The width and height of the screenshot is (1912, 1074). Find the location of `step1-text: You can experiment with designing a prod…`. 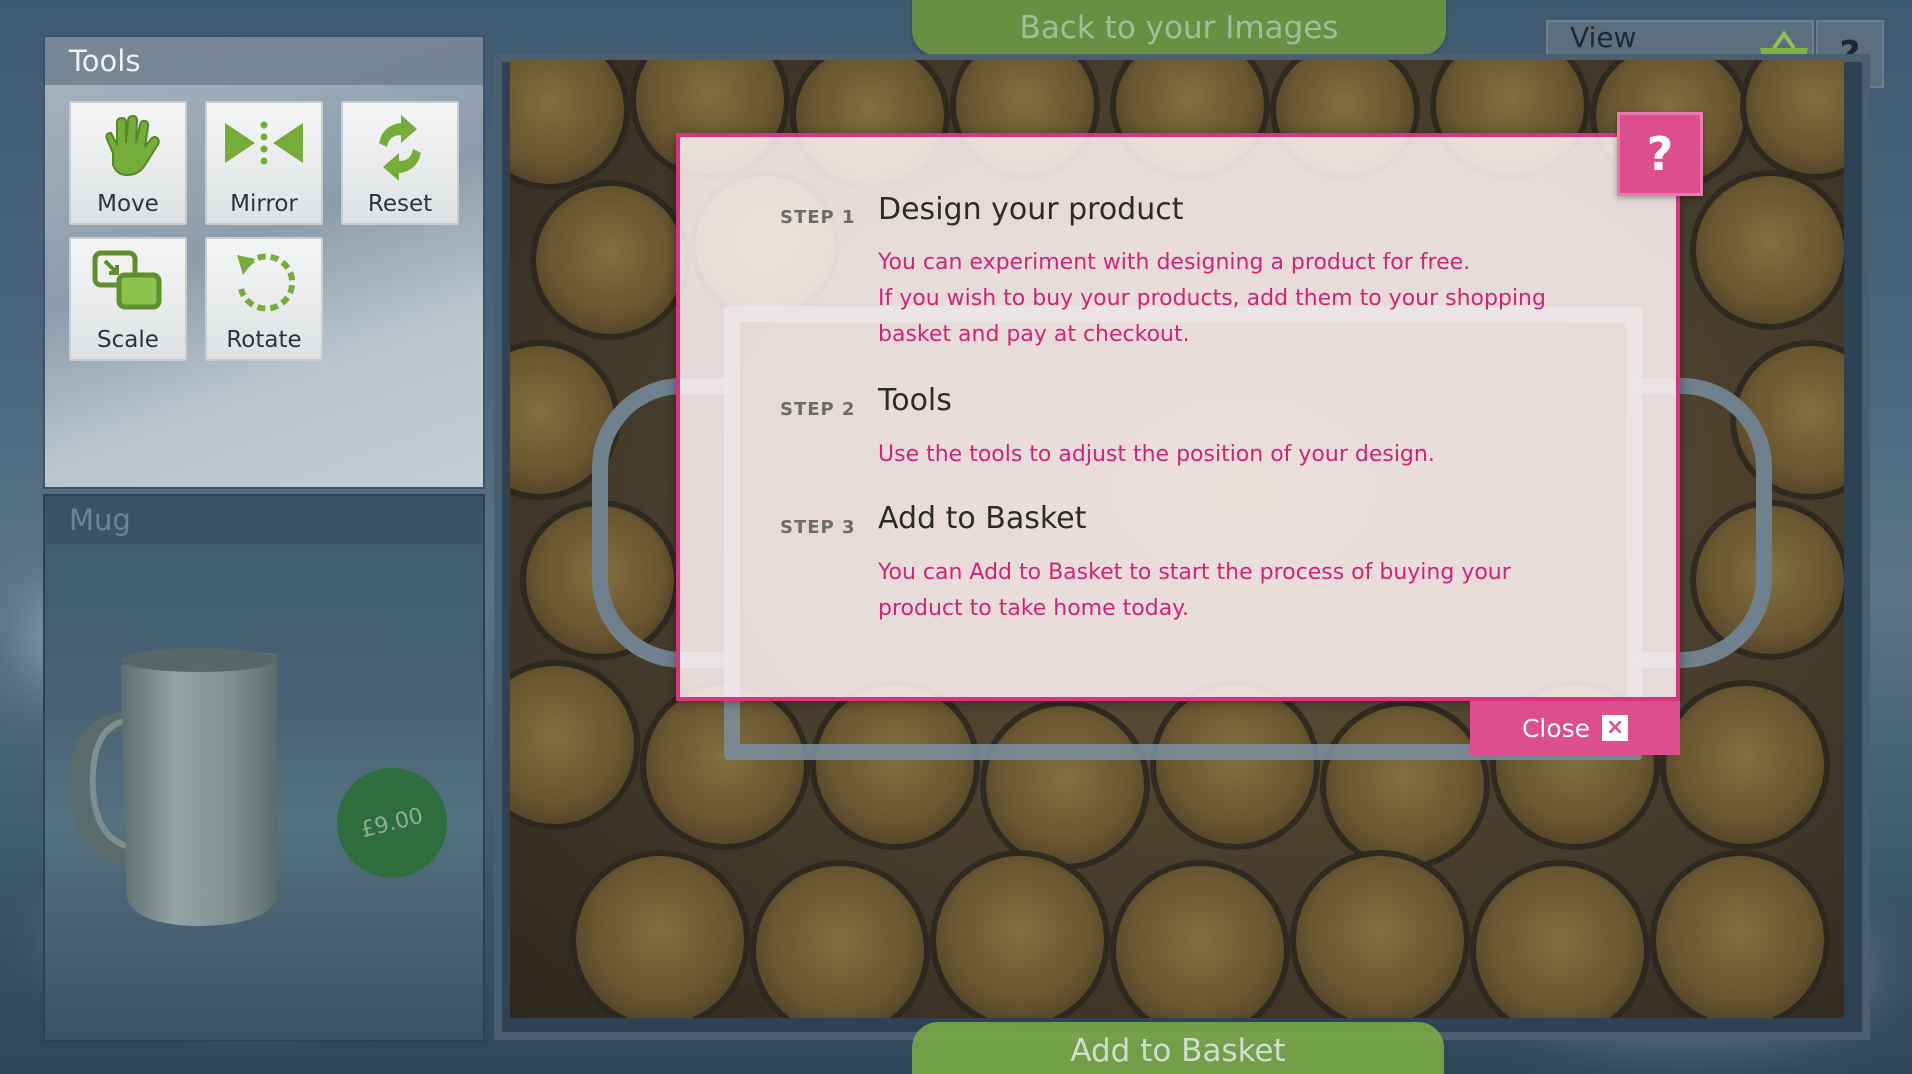

step1-text: You can experiment with designing a prod… is located at coordinates (1228, 299).